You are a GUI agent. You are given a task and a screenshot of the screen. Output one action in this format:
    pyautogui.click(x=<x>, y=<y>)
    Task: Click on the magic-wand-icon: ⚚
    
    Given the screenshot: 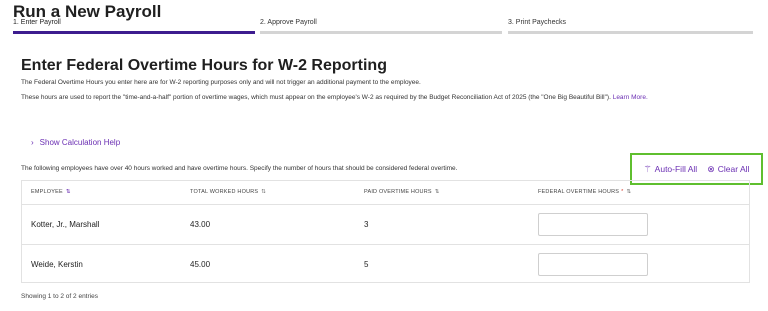 What is the action you would take?
    pyautogui.click(x=647, y=168)
    